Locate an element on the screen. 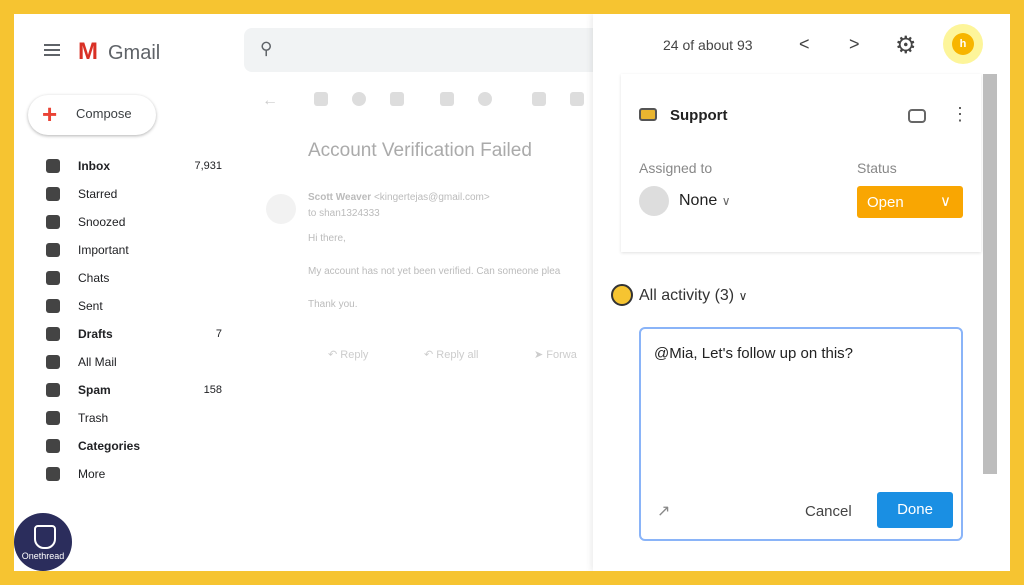  compose-button: + Compose is located at coordinates (92, 115).